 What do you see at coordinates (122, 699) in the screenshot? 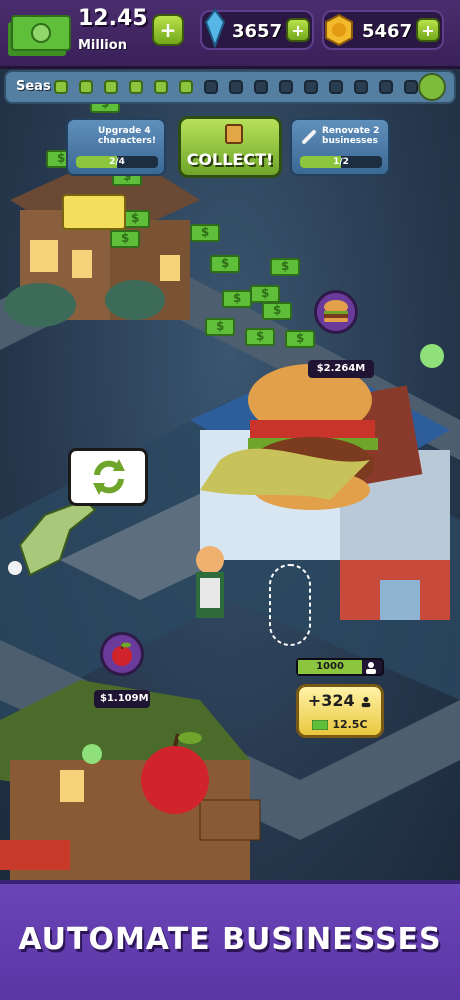
I see `apple-income-tag: $1.109M` at bounding box center [122, 699].